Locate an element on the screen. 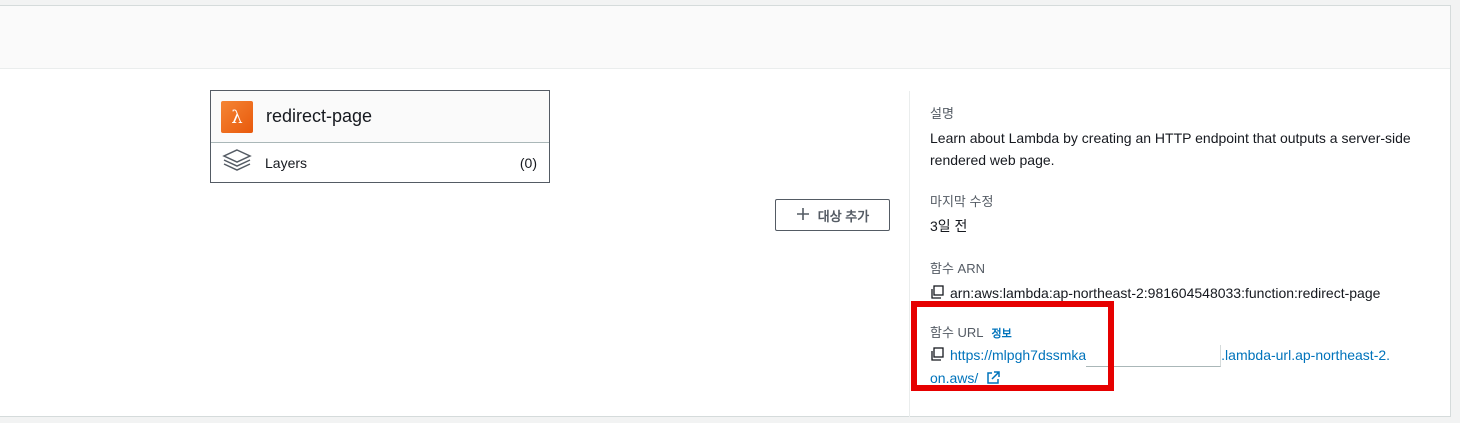 The width and height of the screenshot is (1460, 423). page-background-bottom is located at coordinates (730, 420).